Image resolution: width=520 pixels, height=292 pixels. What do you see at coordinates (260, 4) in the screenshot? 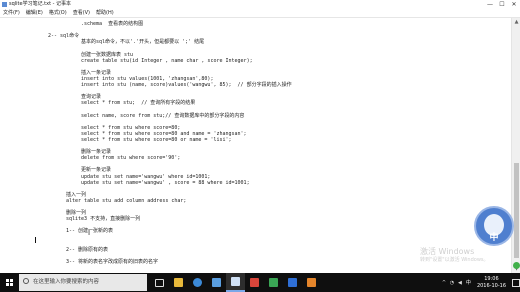
I see `title-bar: sqlite学习笔记.txt - 记事本 — ☐ ✕` at bounding box center [260, 4].